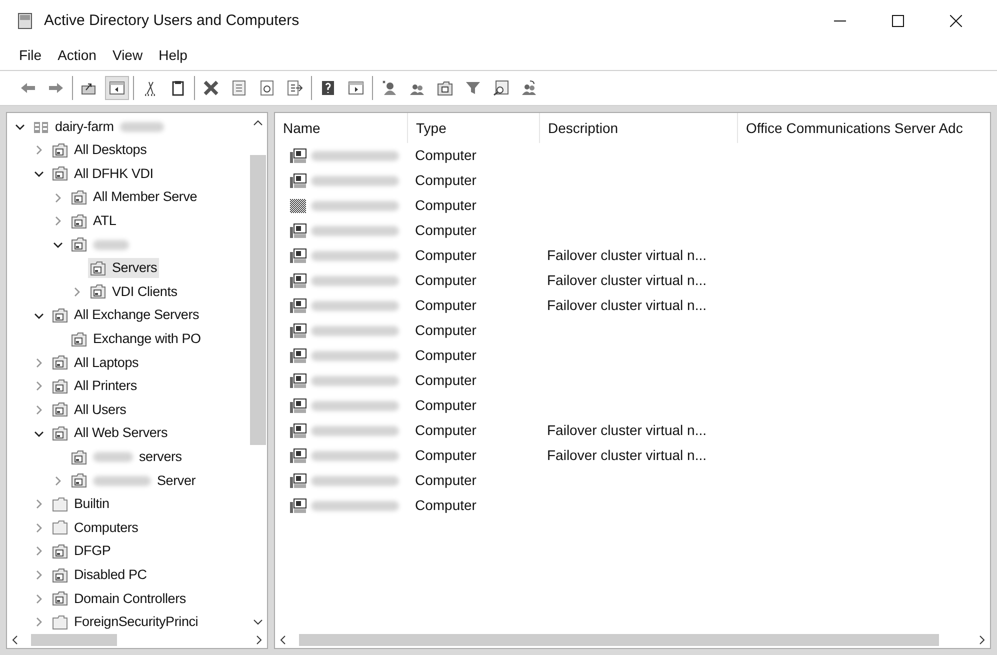 The width and height of the screenshot is (997, 655). What do you see at coordinates (126, 457) in the screenshot?
I see `tree-item: servers` at bounding box center [126, 457].